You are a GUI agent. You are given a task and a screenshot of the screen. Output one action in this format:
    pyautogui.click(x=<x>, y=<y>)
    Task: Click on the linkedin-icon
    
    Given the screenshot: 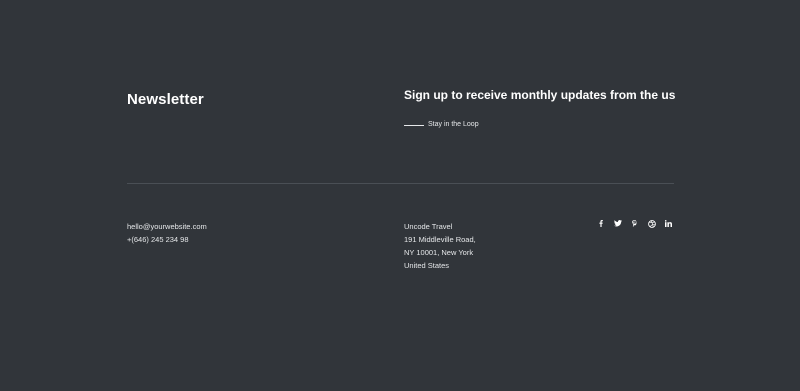 What is the action you would take?
    pyautogui.click(x=668, y=223)
    